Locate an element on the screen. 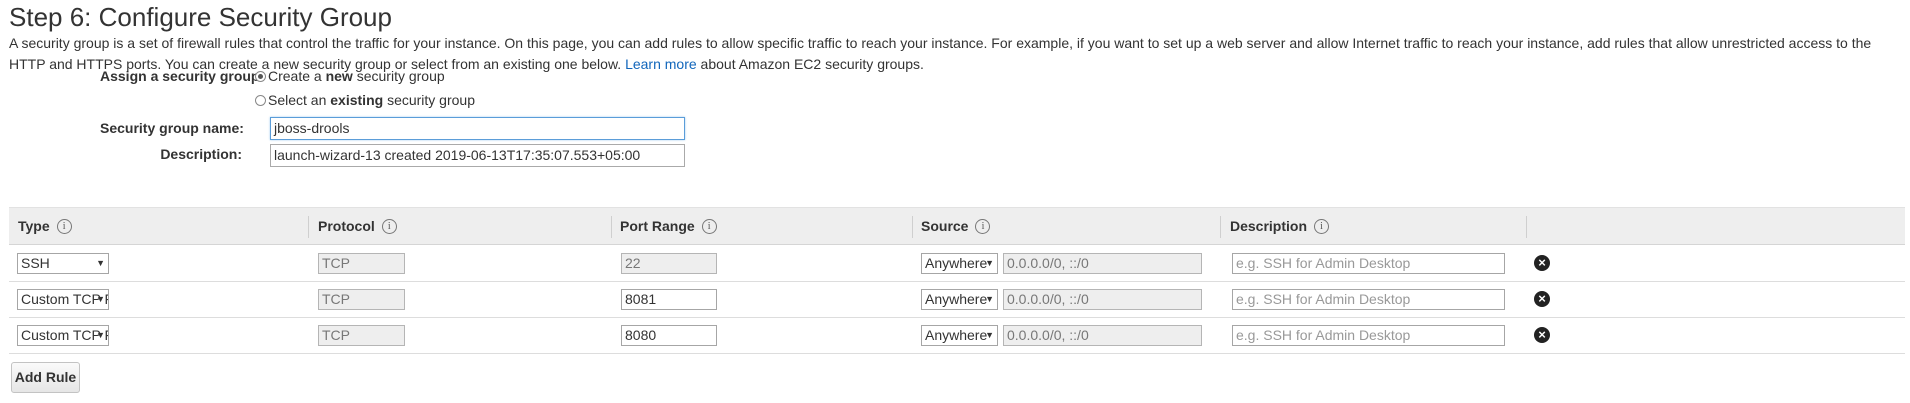  page-title: Step 6: Configure Security Group is located at coordinates (200, 17).